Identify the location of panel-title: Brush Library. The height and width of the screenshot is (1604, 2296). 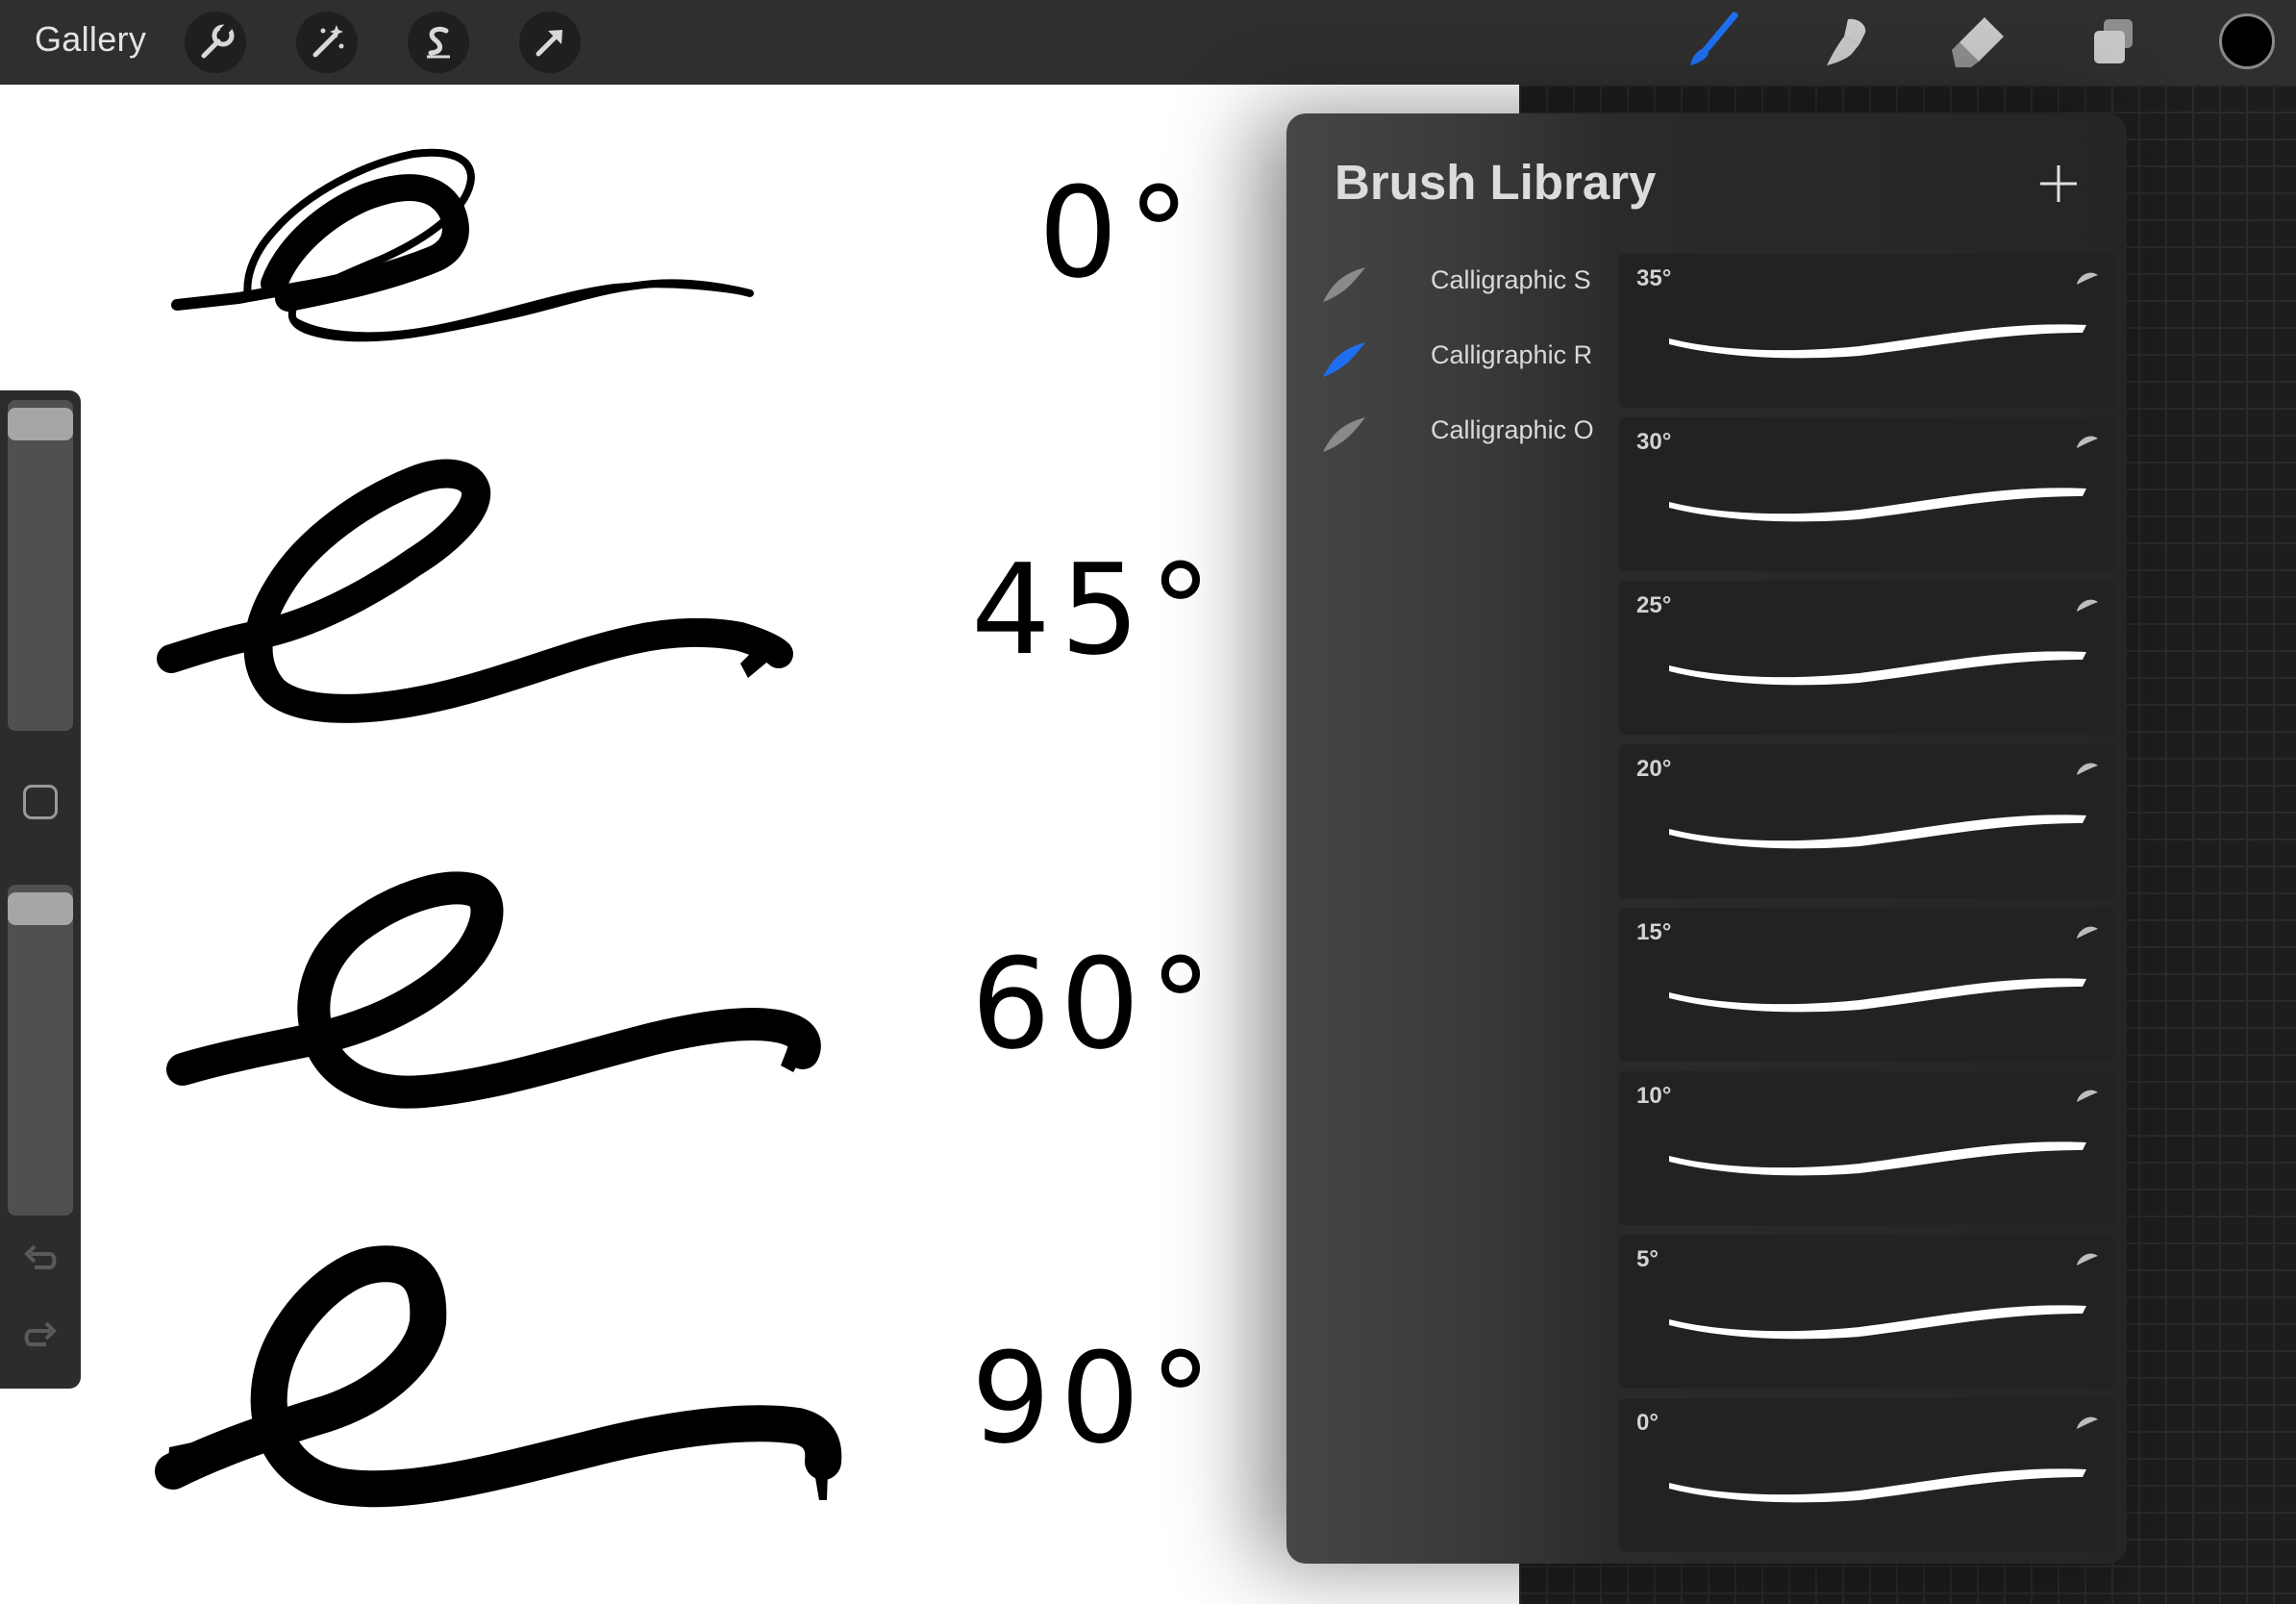
(1496, 182).